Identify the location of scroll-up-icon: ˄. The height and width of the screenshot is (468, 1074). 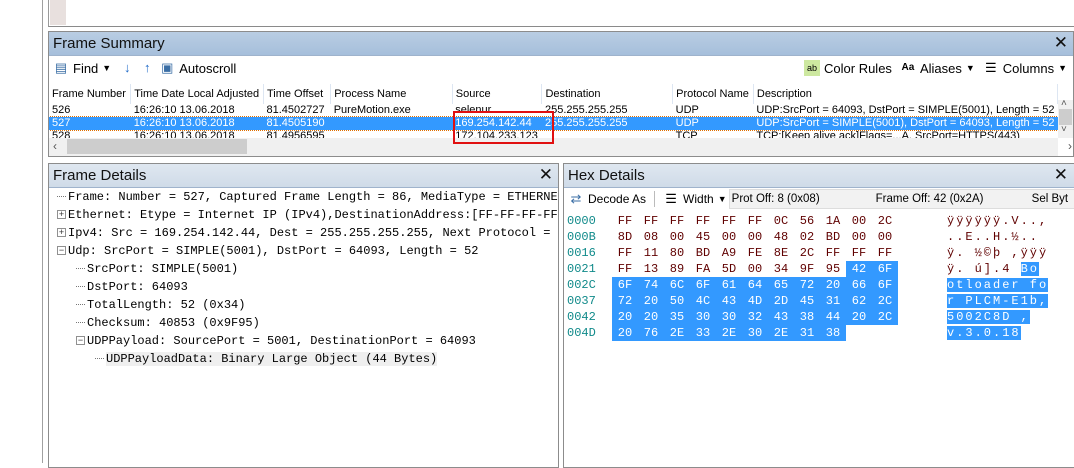
(1064, 103).